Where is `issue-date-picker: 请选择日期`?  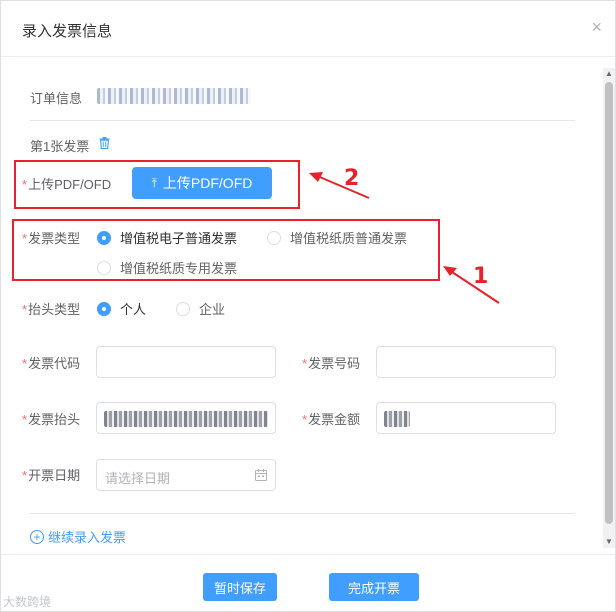
issue-date-picker: 请选择日期 is located at coordinates (186, 475).